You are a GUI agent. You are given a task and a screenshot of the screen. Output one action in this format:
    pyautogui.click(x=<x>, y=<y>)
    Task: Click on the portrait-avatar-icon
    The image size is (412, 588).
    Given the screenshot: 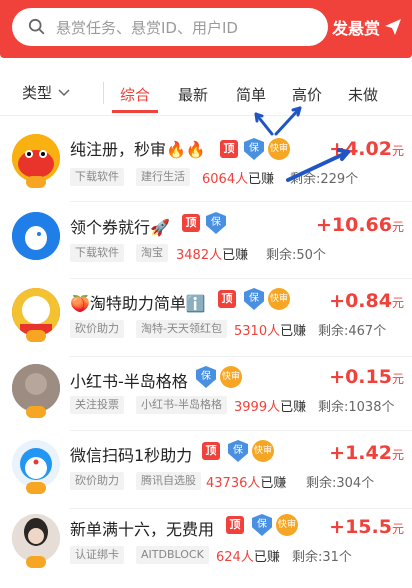 What is the action you would take?
    pyautogui.click(x=36, y=538)
    